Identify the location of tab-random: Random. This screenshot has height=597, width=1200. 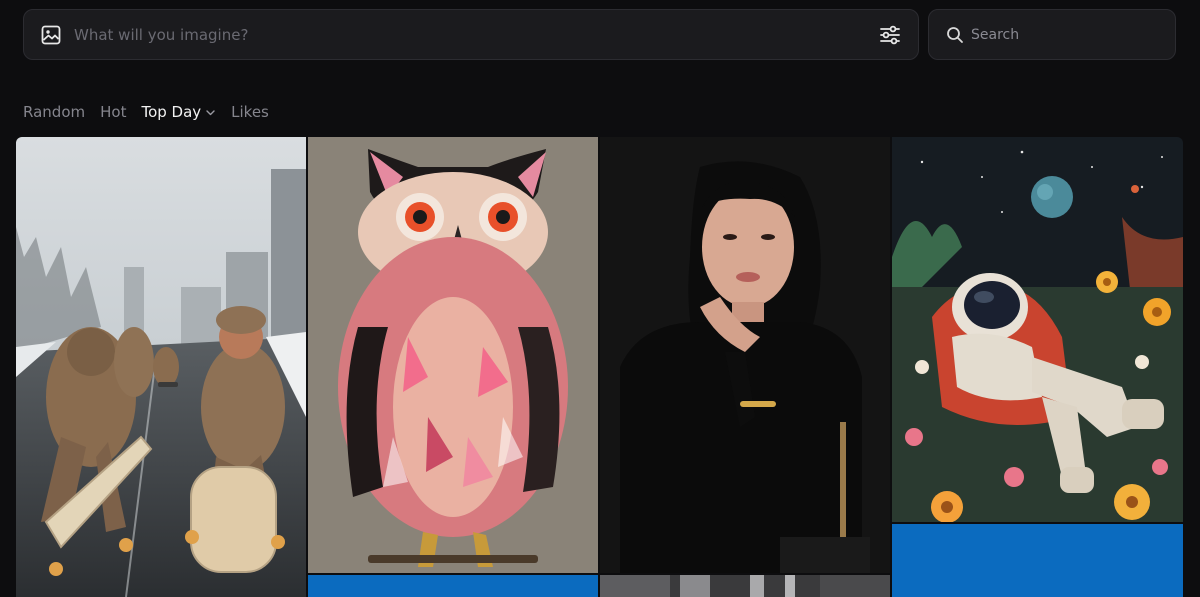
(54, 112).